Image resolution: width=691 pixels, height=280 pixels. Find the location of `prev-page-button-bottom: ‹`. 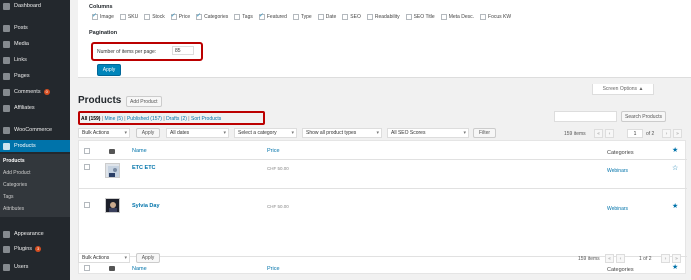

prev-page-button-bottom: ‹ is located at coordinates (620, 258).